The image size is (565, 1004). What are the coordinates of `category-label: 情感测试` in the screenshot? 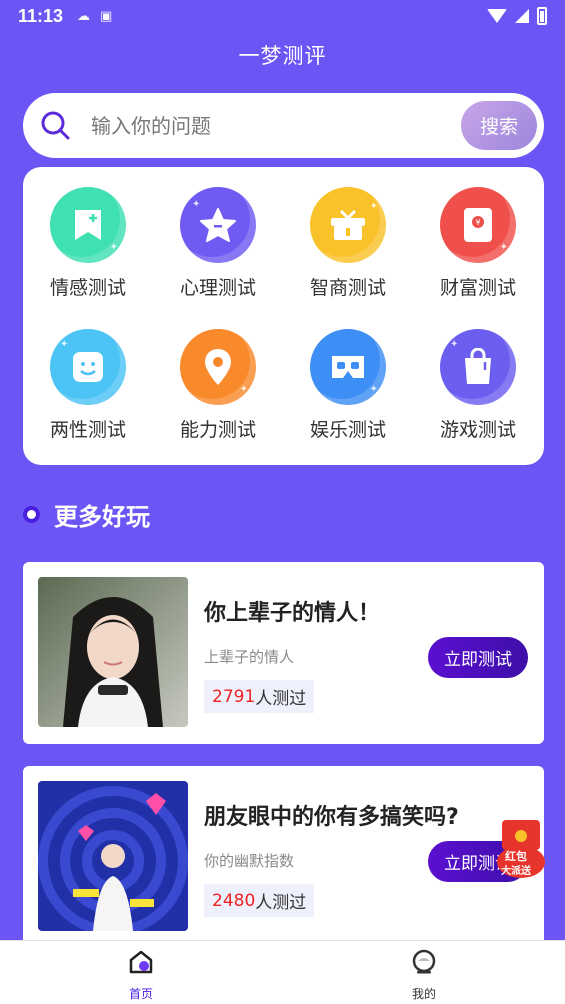 It's located at (87, 288).